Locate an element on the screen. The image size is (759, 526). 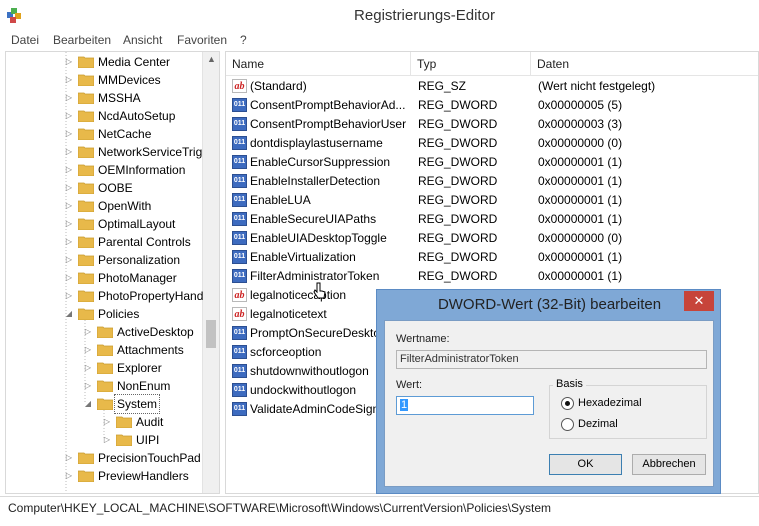
tree-item-label: NetworkServiceTrig is located at coordinates (150, 152).